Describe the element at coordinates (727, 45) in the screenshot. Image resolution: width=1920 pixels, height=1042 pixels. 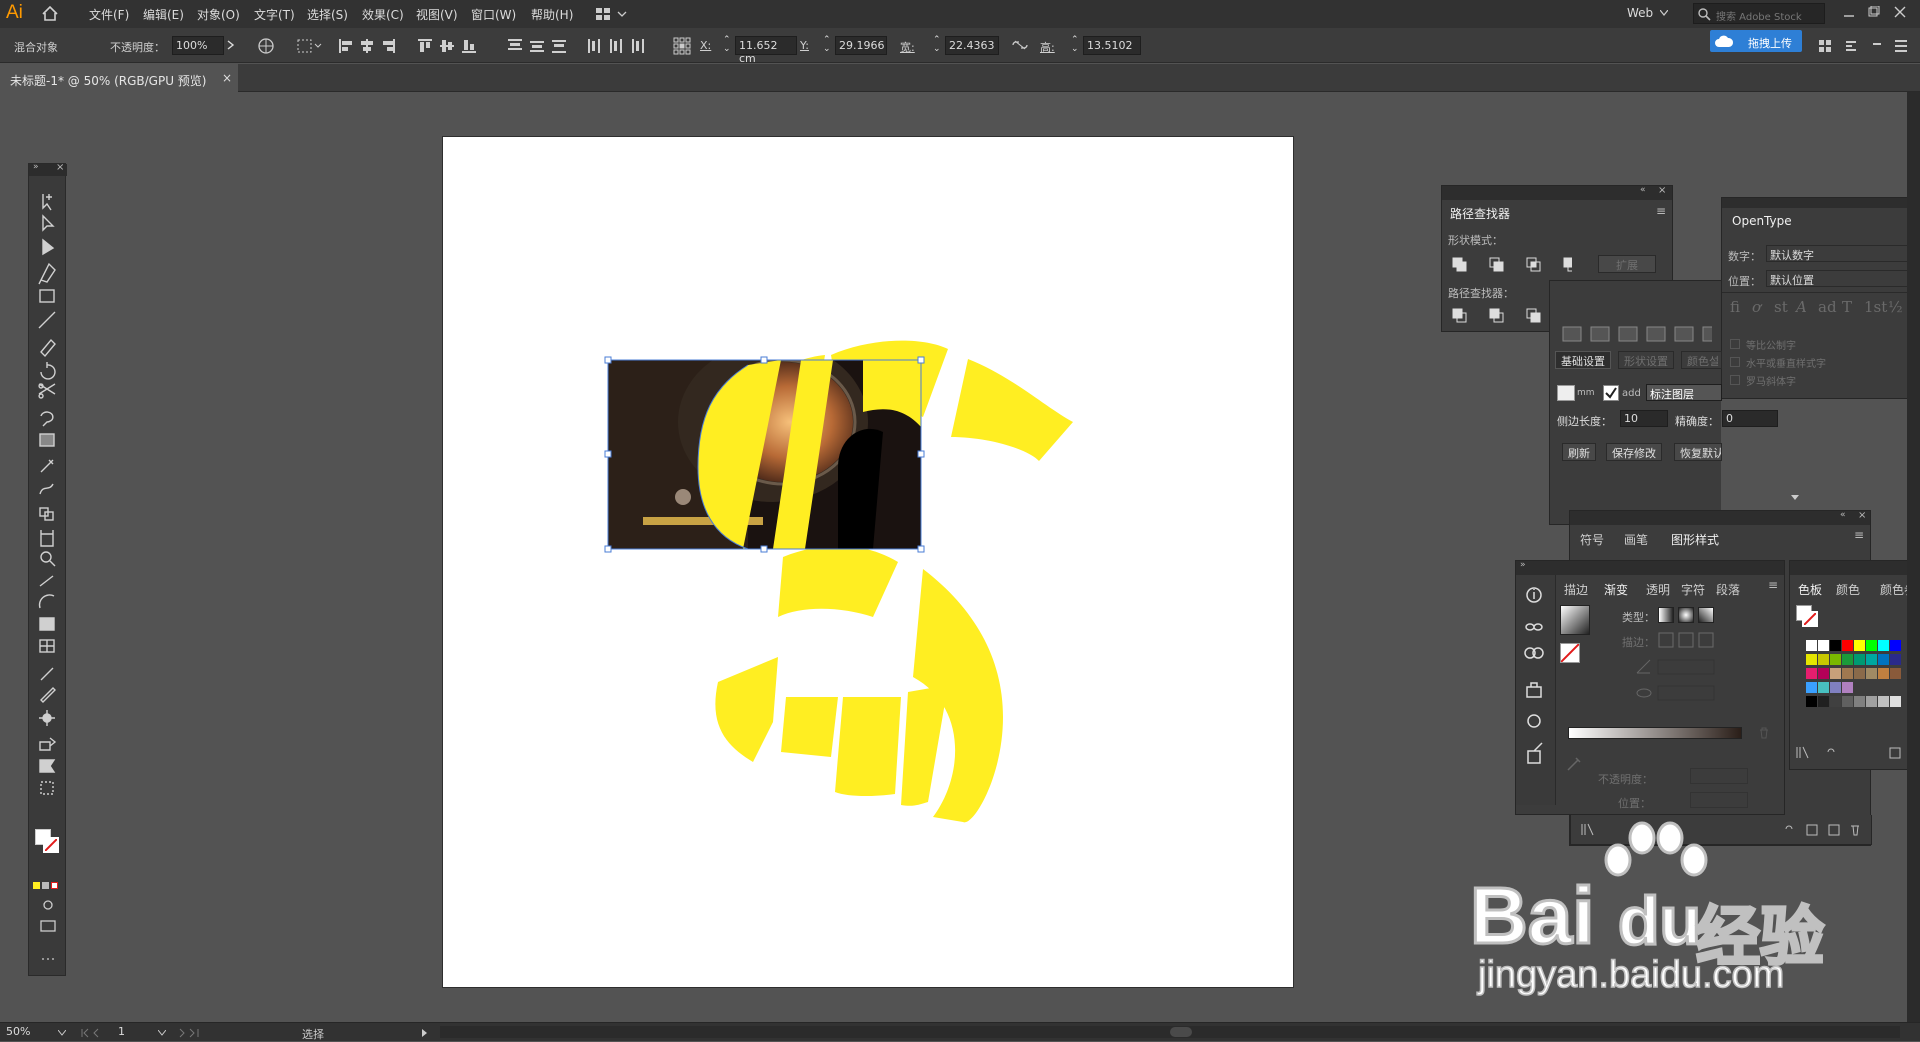
I see `x-stepper: ⌃ ⌄` at that location.